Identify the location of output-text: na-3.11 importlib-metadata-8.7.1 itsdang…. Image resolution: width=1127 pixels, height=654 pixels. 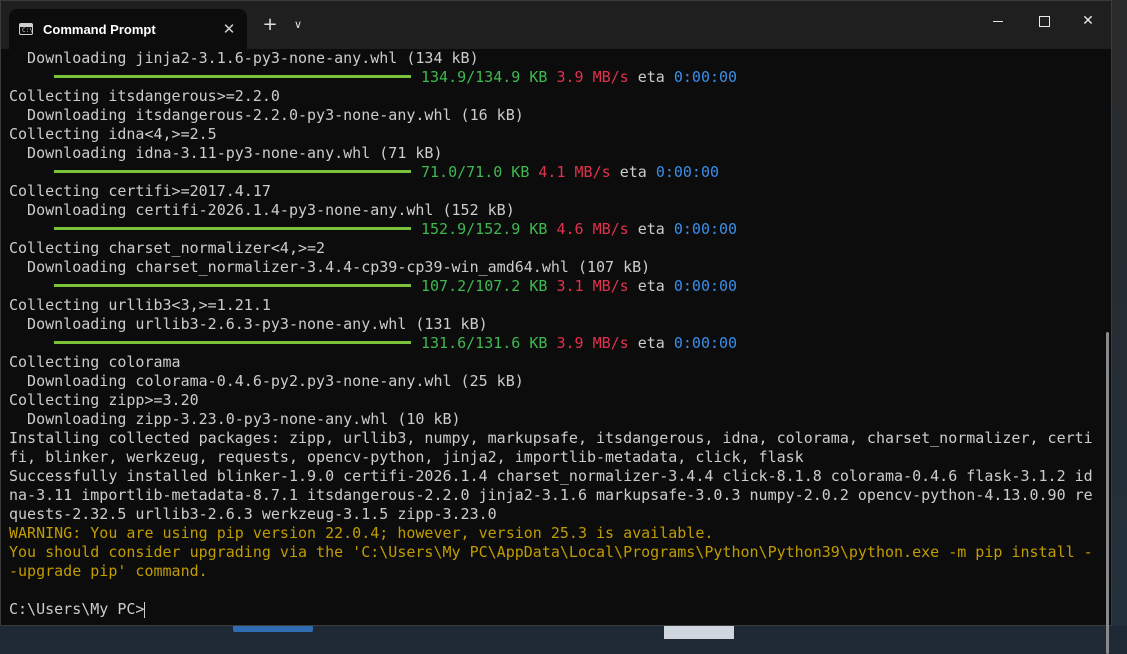
(551, 495).